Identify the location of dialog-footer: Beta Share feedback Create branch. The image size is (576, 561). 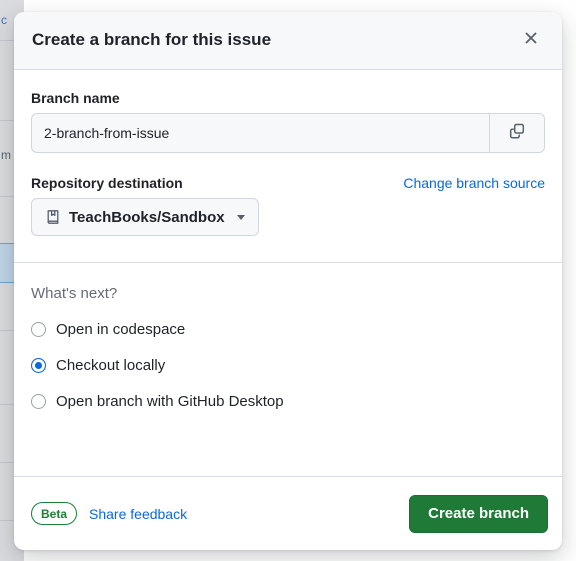
(288, 513).